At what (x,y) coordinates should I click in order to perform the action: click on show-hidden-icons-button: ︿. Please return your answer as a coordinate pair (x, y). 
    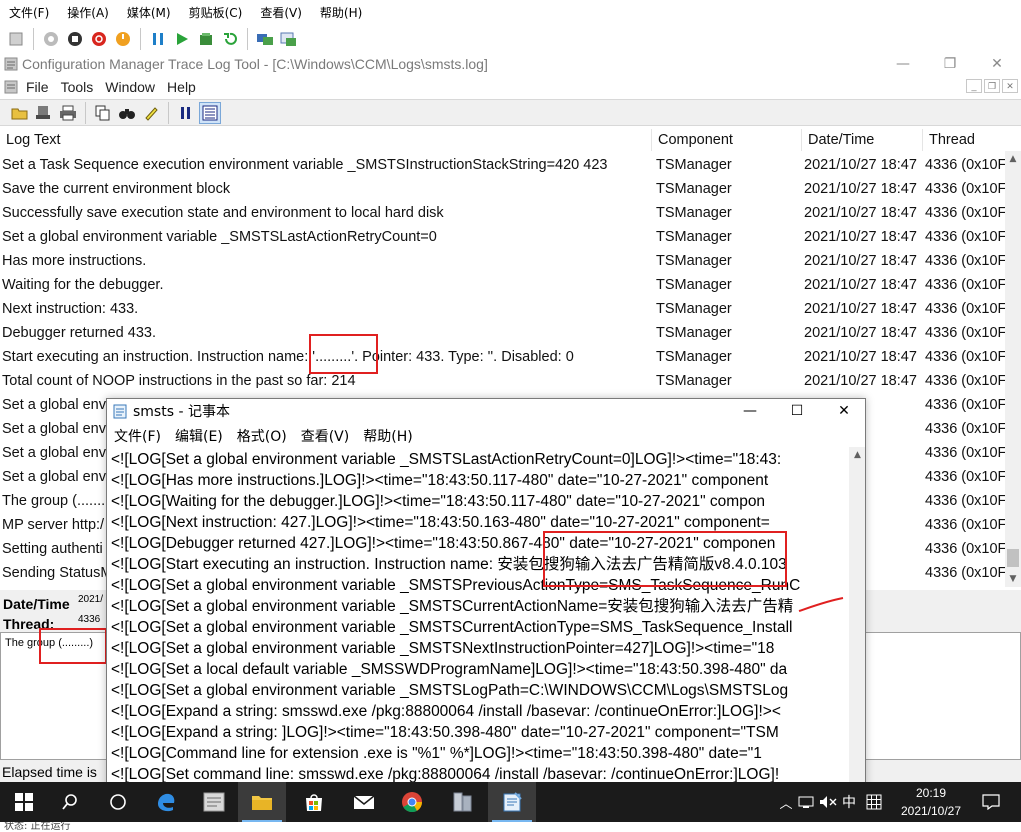
    Looking at the image, I should click on (786, 802).